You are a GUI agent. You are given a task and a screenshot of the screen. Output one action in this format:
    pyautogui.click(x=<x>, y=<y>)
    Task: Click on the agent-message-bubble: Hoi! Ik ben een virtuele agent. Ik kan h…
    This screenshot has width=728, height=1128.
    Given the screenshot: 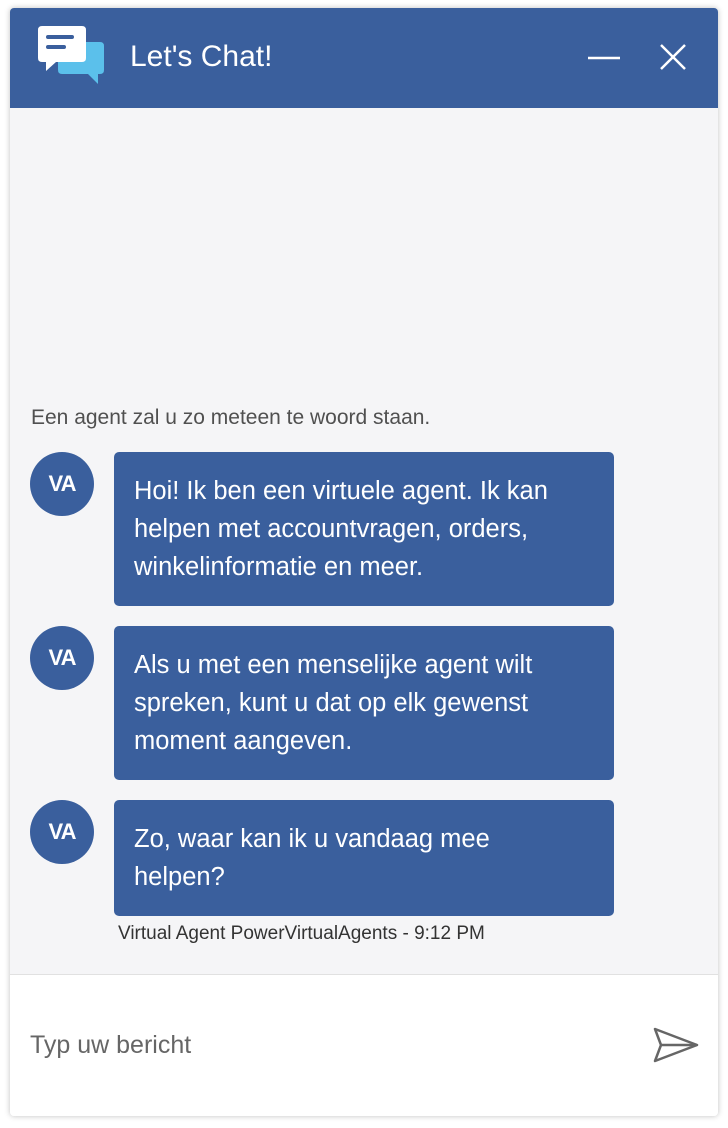 What is the action you would take?
    pyautogui.click(x=364, y=529)
    